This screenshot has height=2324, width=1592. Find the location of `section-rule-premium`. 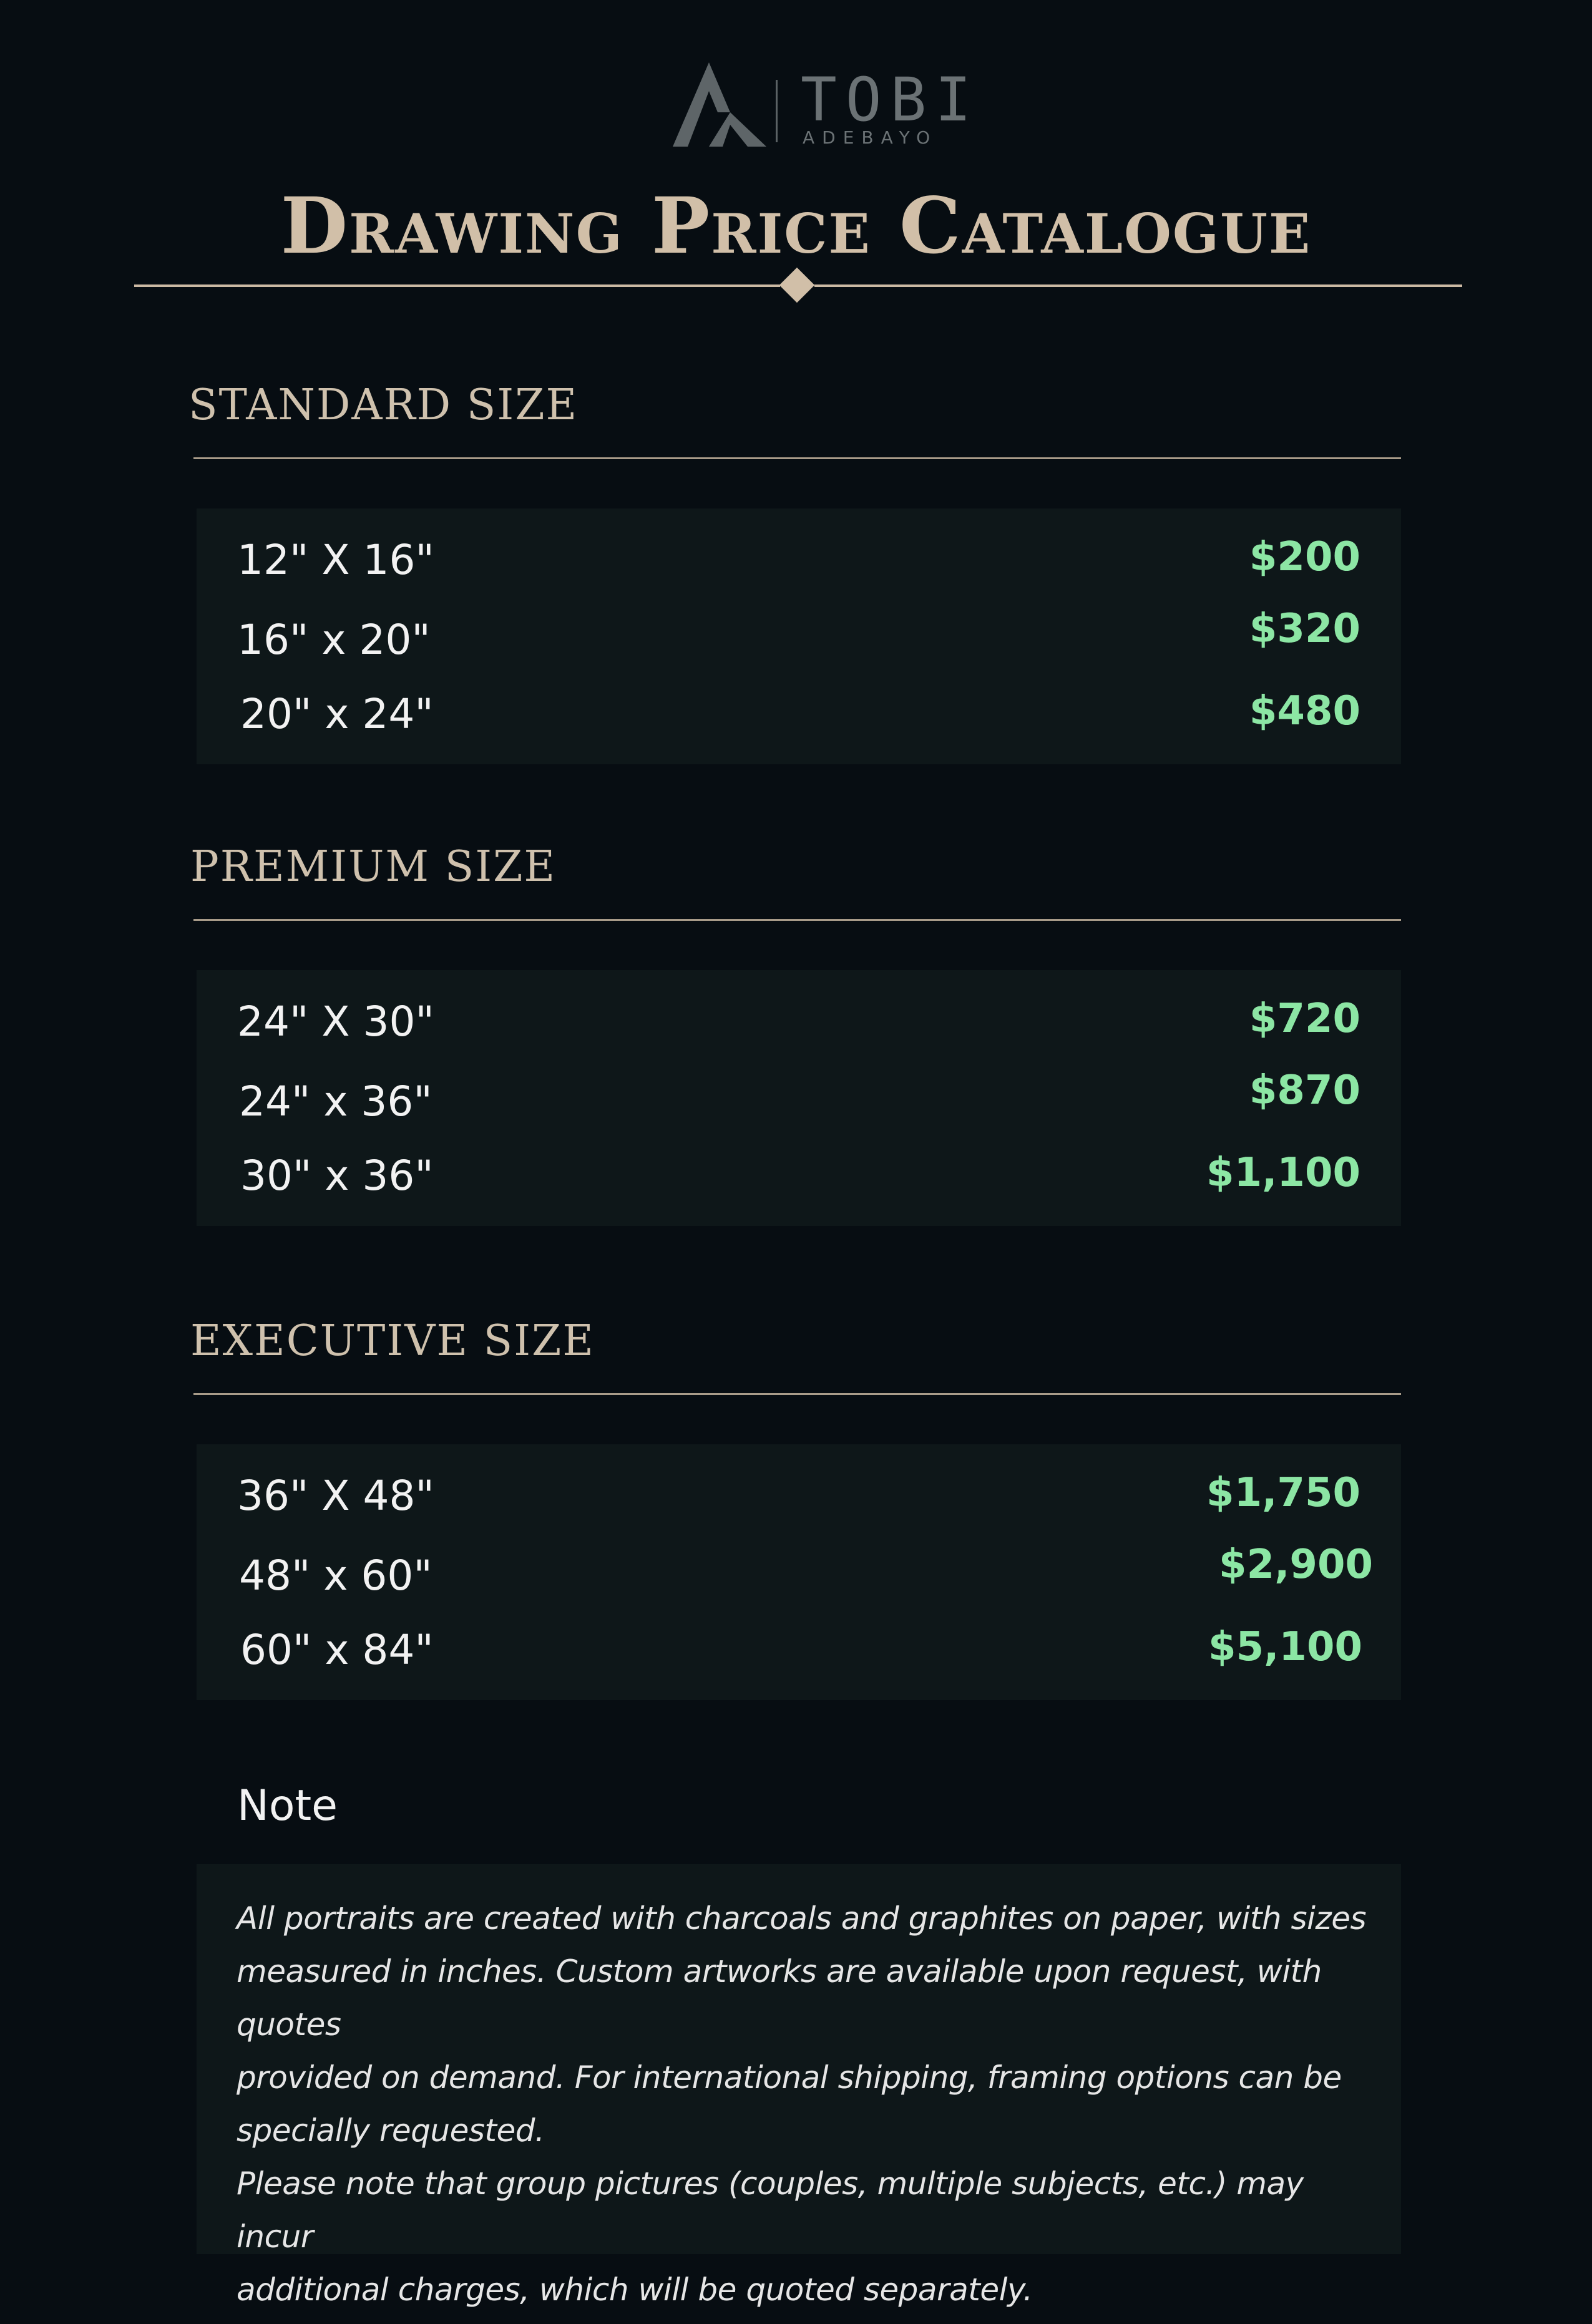

section-rule-premium is located at coordinates (797, 920).